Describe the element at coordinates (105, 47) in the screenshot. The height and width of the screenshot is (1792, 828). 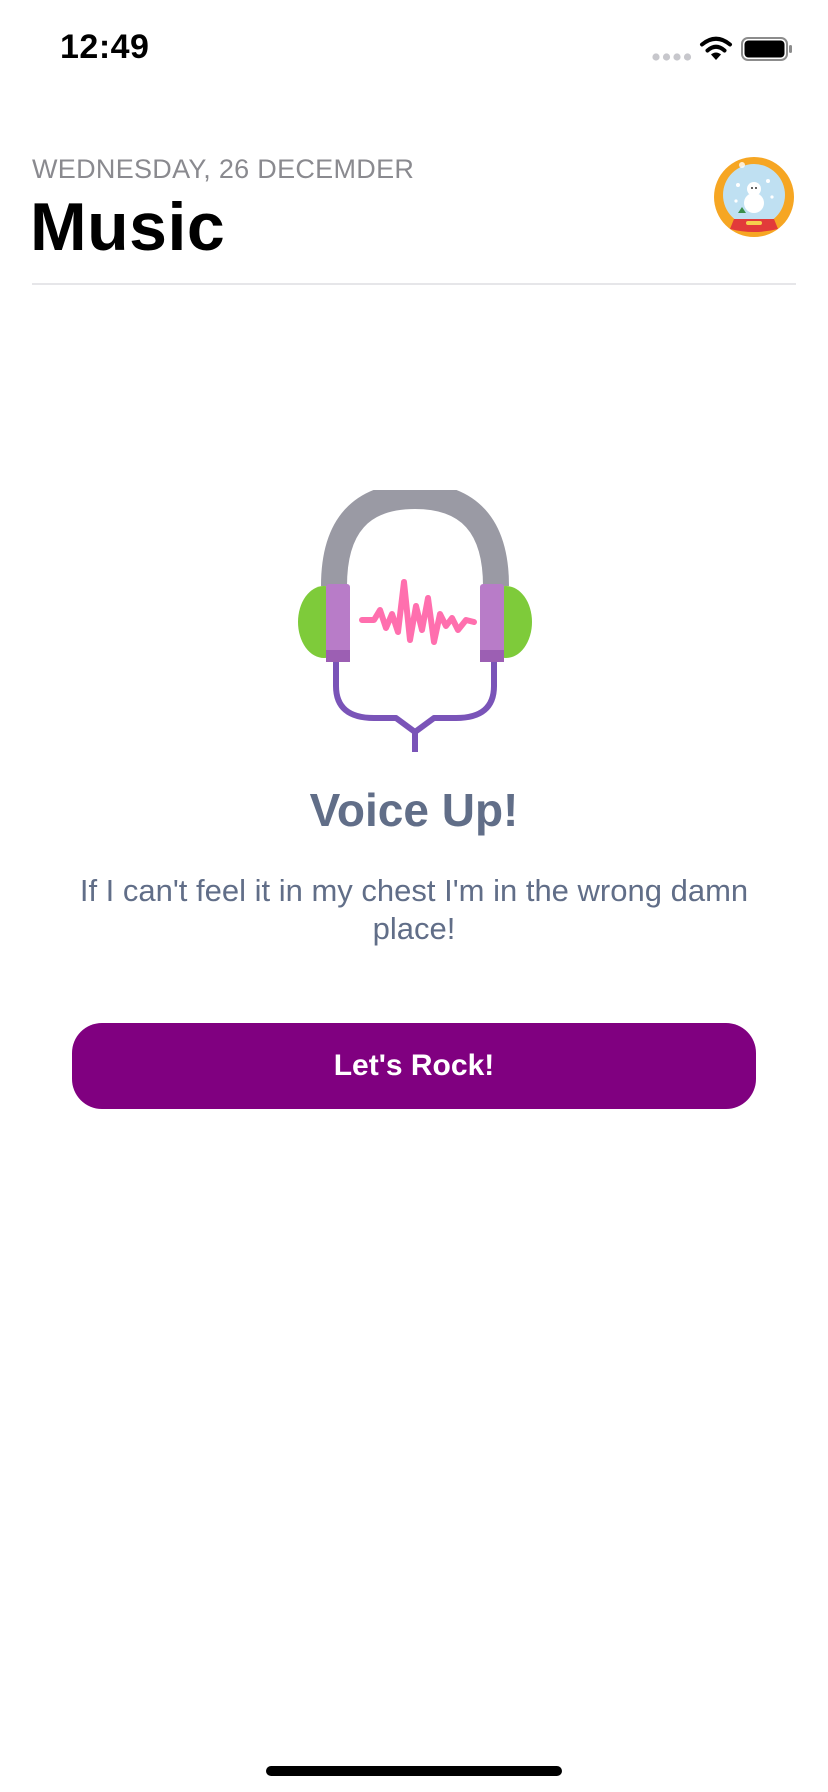
I see `status-time: 12:49` at that location.